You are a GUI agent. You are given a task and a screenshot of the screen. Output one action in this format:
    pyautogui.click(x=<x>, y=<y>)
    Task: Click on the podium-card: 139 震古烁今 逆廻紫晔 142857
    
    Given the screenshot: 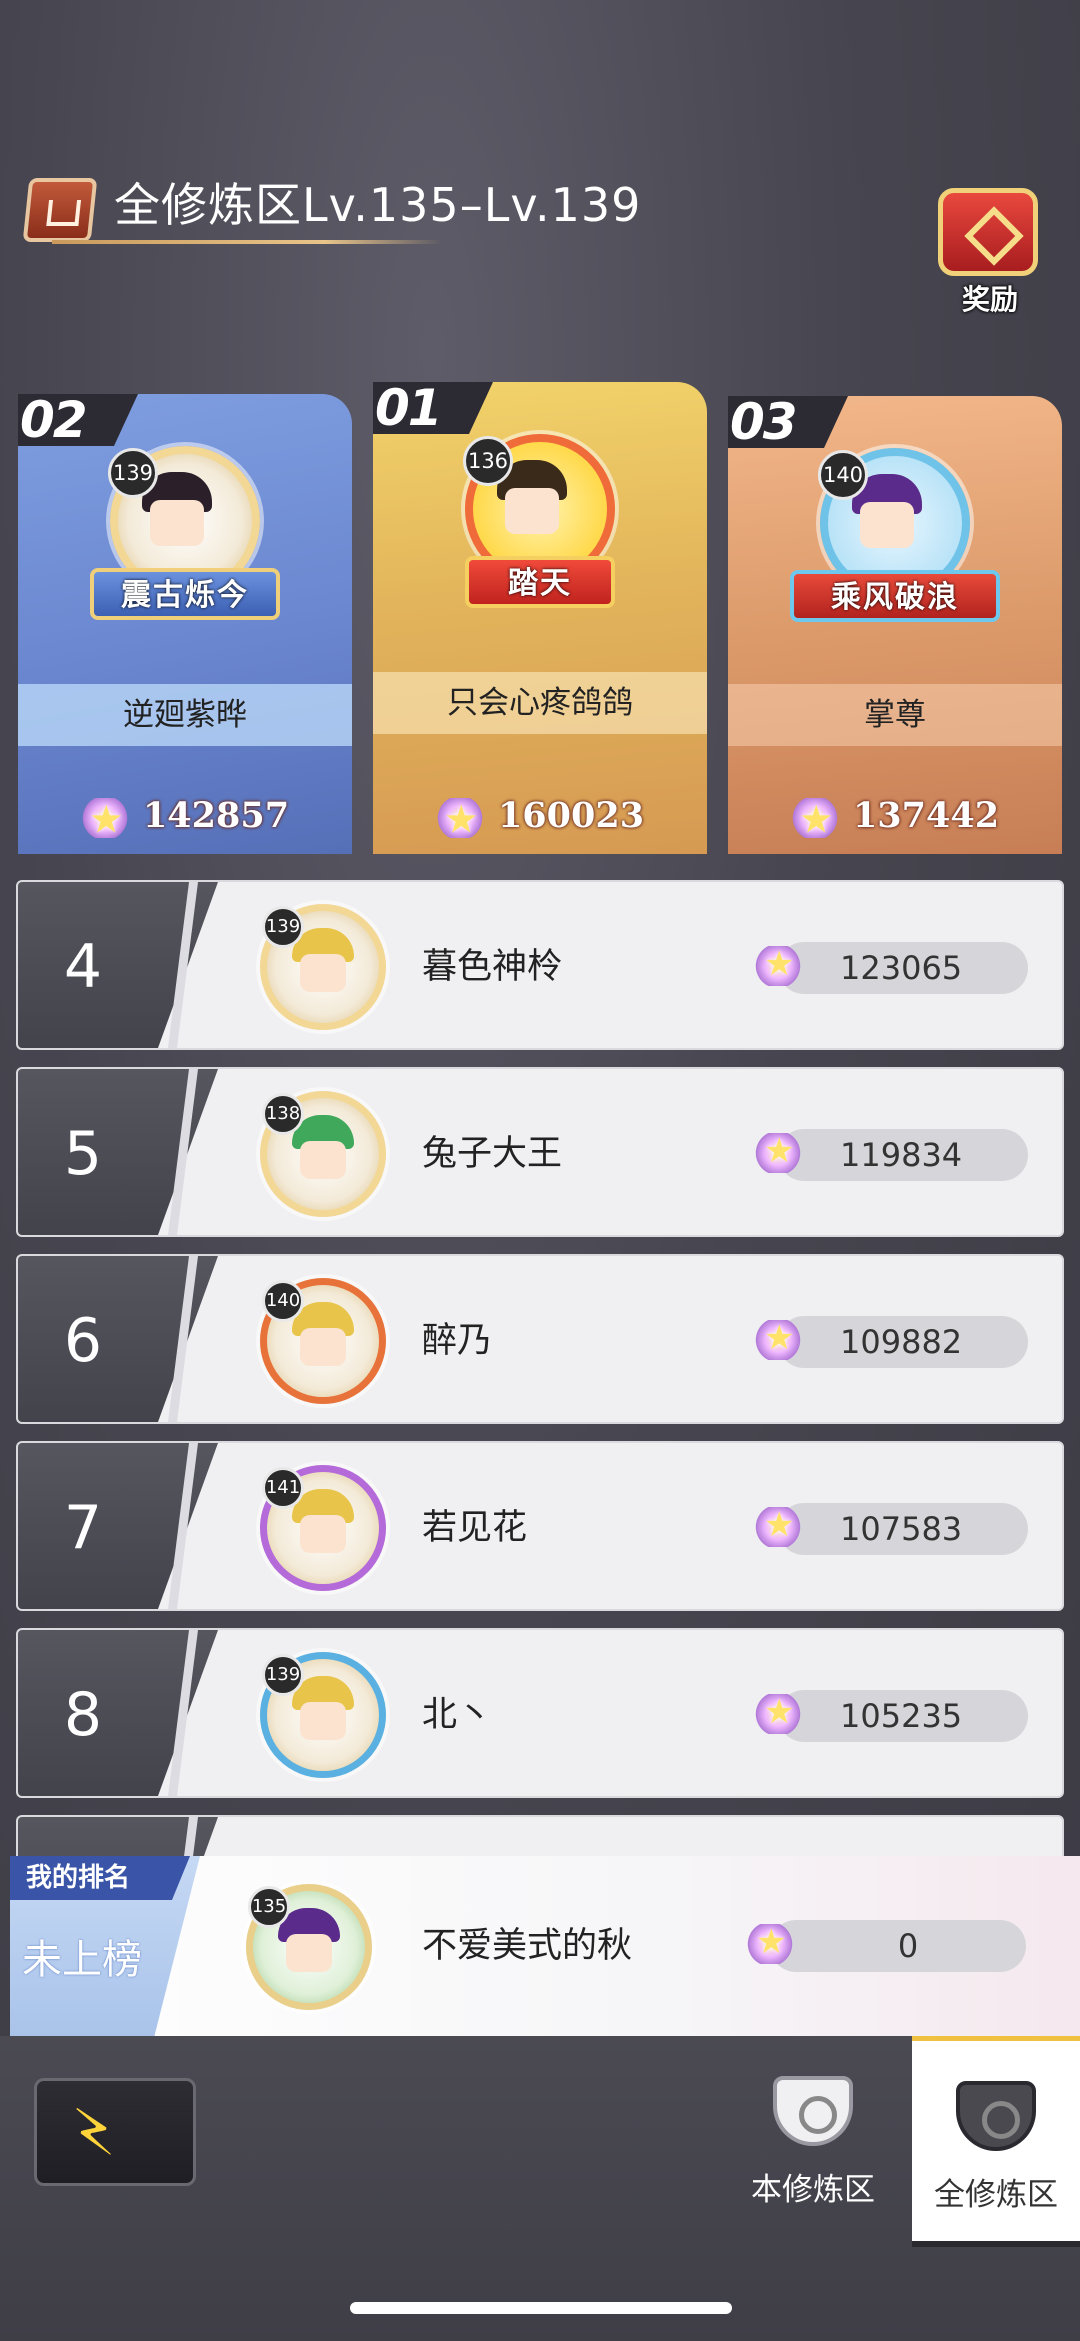 What is the action you would take?
    pyautogui.click(x=185, y=624)
    